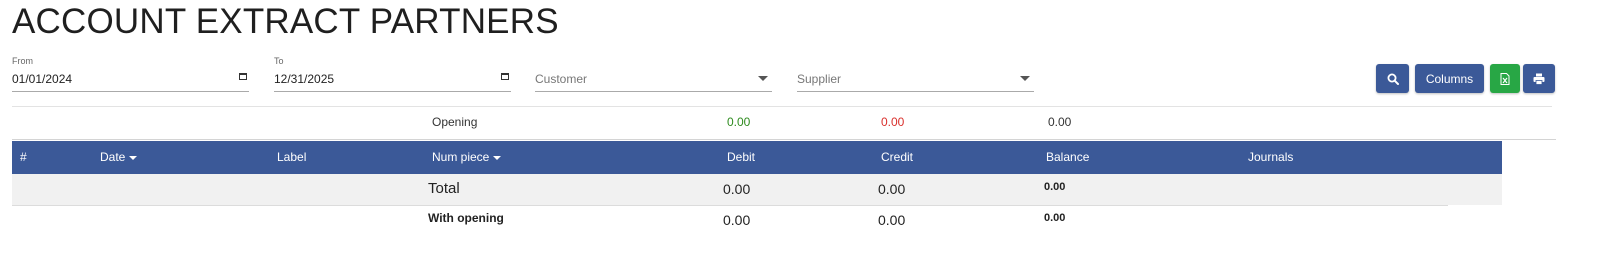  Describe the element at coordinates (737, 189) in the screenshot. I see `total-debit: 0.00` at that location.